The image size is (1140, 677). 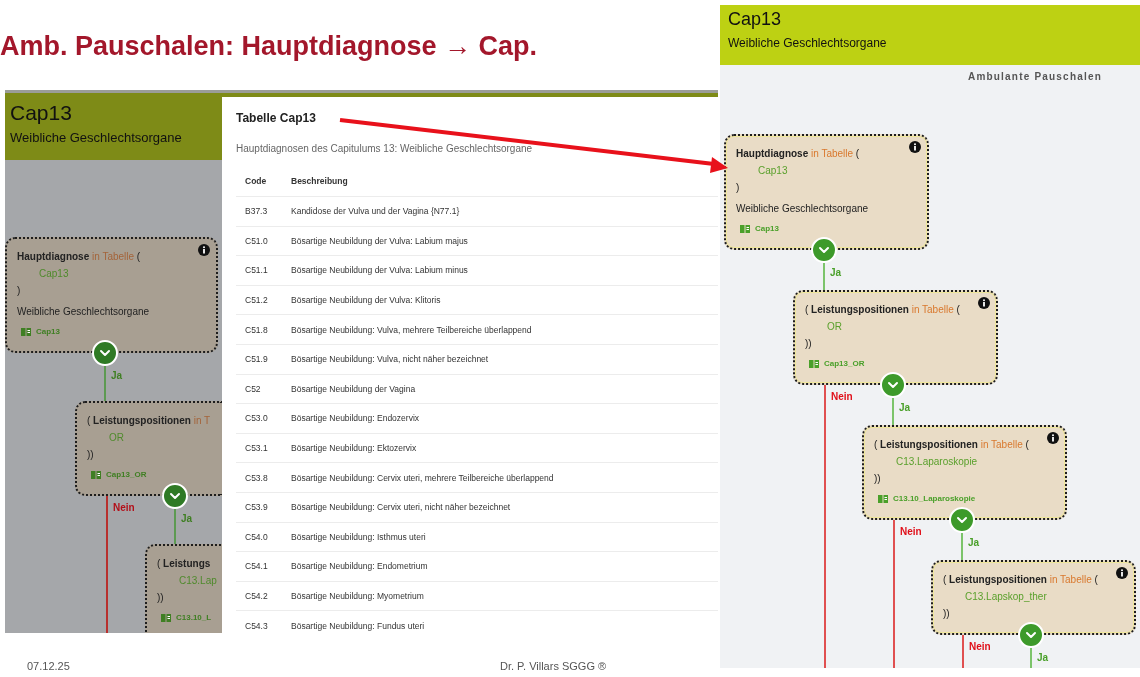 I want to click on table-link: C13.10_L, so click(x=194, y=617).